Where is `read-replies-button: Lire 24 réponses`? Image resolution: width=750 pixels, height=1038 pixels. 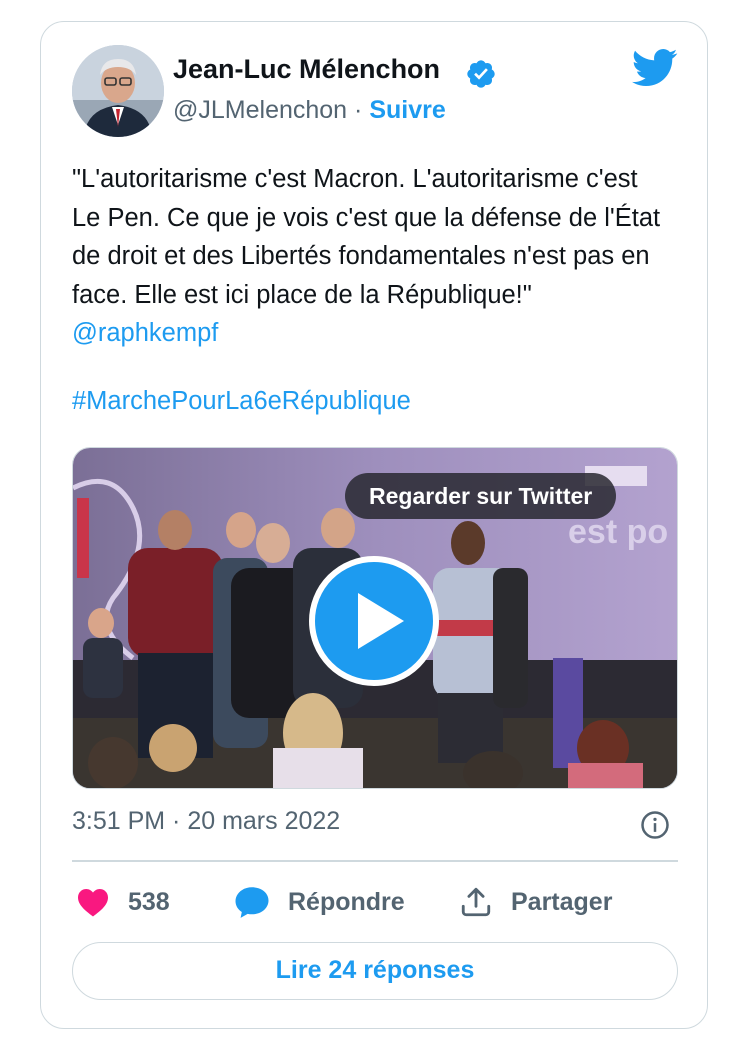
read-replies-button: Lire 24 réponses is located at coordinates (375, 971).